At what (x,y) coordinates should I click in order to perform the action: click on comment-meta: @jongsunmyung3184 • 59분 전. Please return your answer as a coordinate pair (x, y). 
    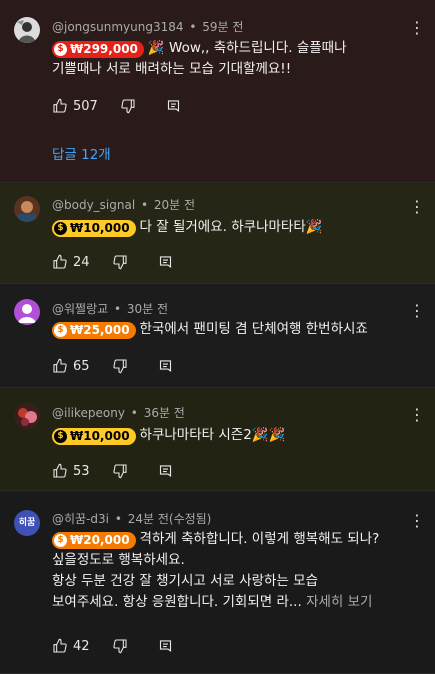
    Looking at the image, I should click on (148, 27).